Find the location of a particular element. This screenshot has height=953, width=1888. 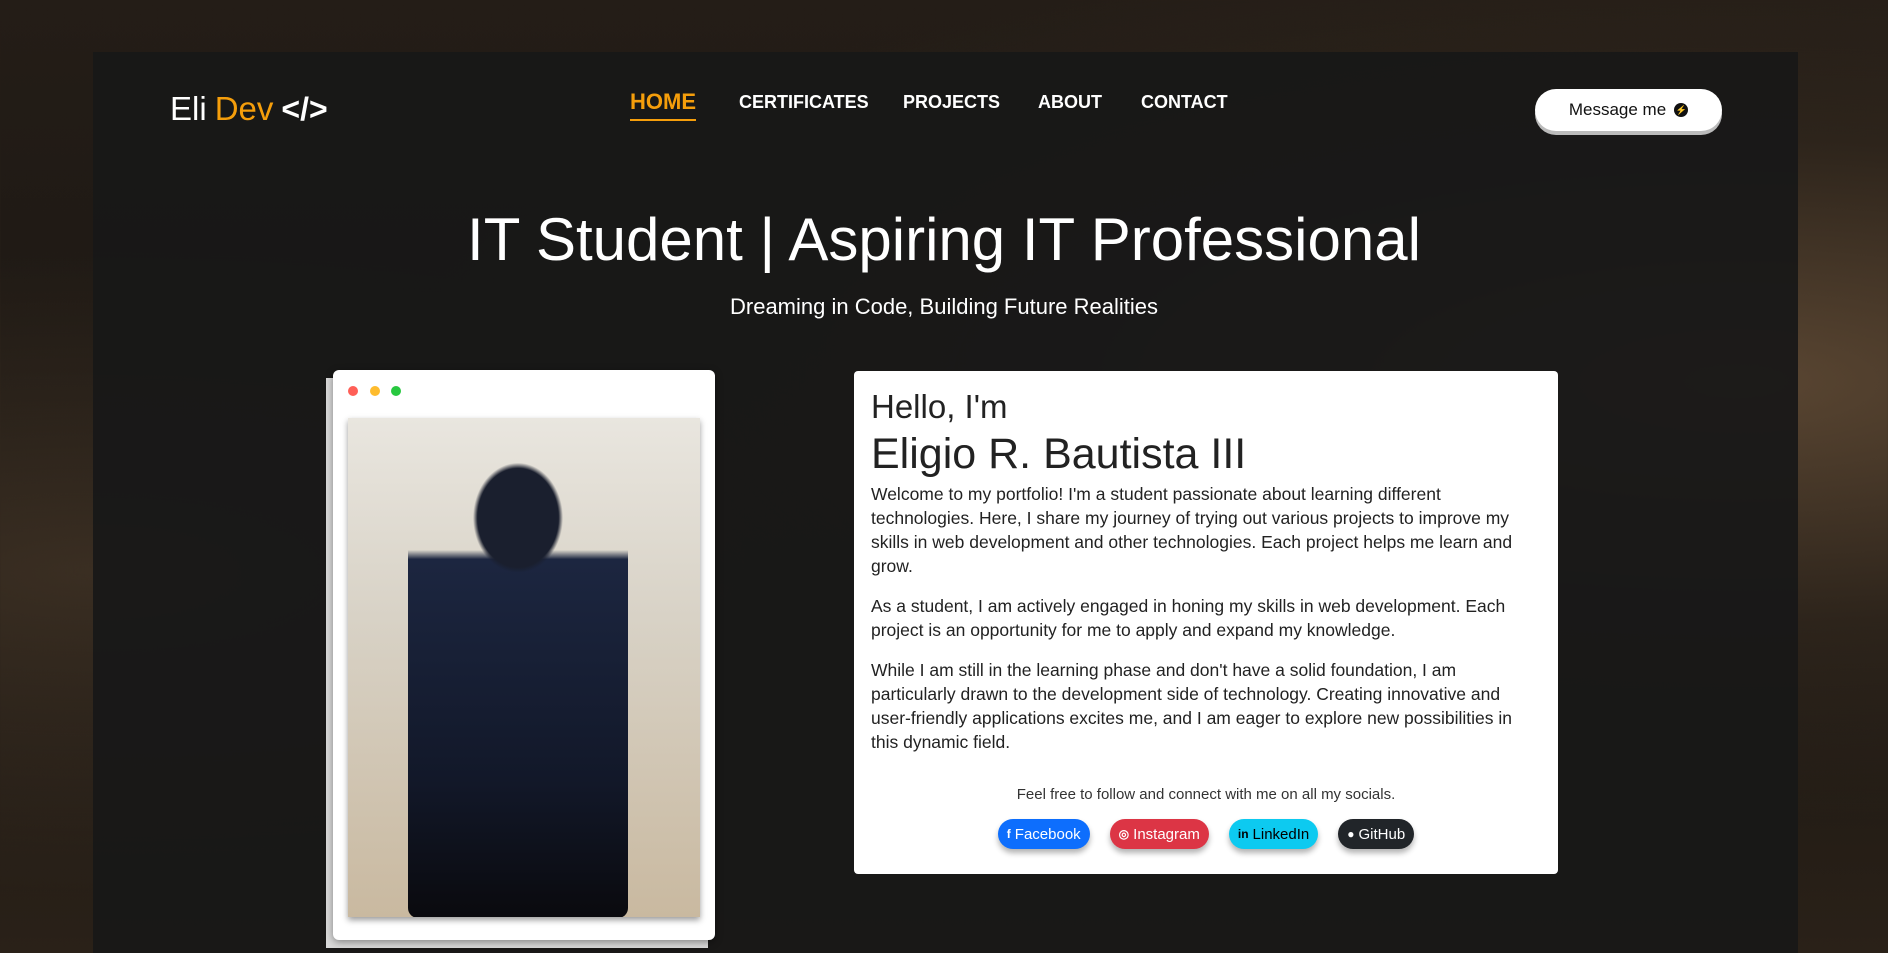

facebook-icon: f is located at coordinates (1008, 834).